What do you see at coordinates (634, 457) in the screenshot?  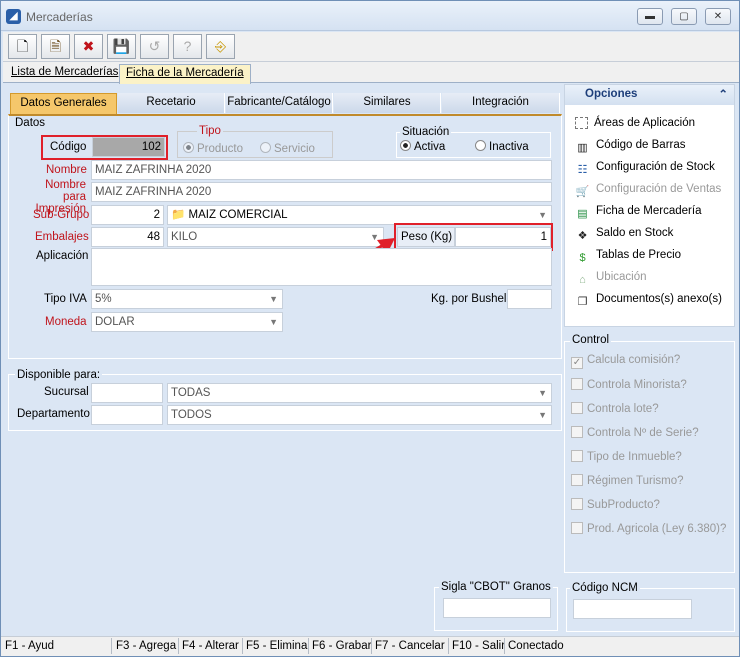 I see `checkbox-label: Tipo de Inmueble?` at bounding box center [634, 457].